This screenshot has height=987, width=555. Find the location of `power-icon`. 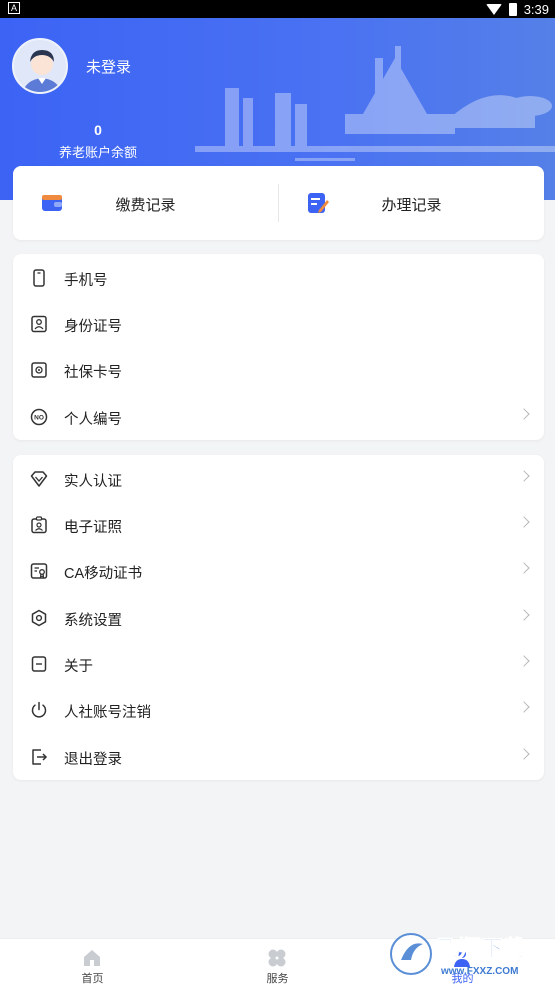

power-icon is located at coordinates (39, 709).